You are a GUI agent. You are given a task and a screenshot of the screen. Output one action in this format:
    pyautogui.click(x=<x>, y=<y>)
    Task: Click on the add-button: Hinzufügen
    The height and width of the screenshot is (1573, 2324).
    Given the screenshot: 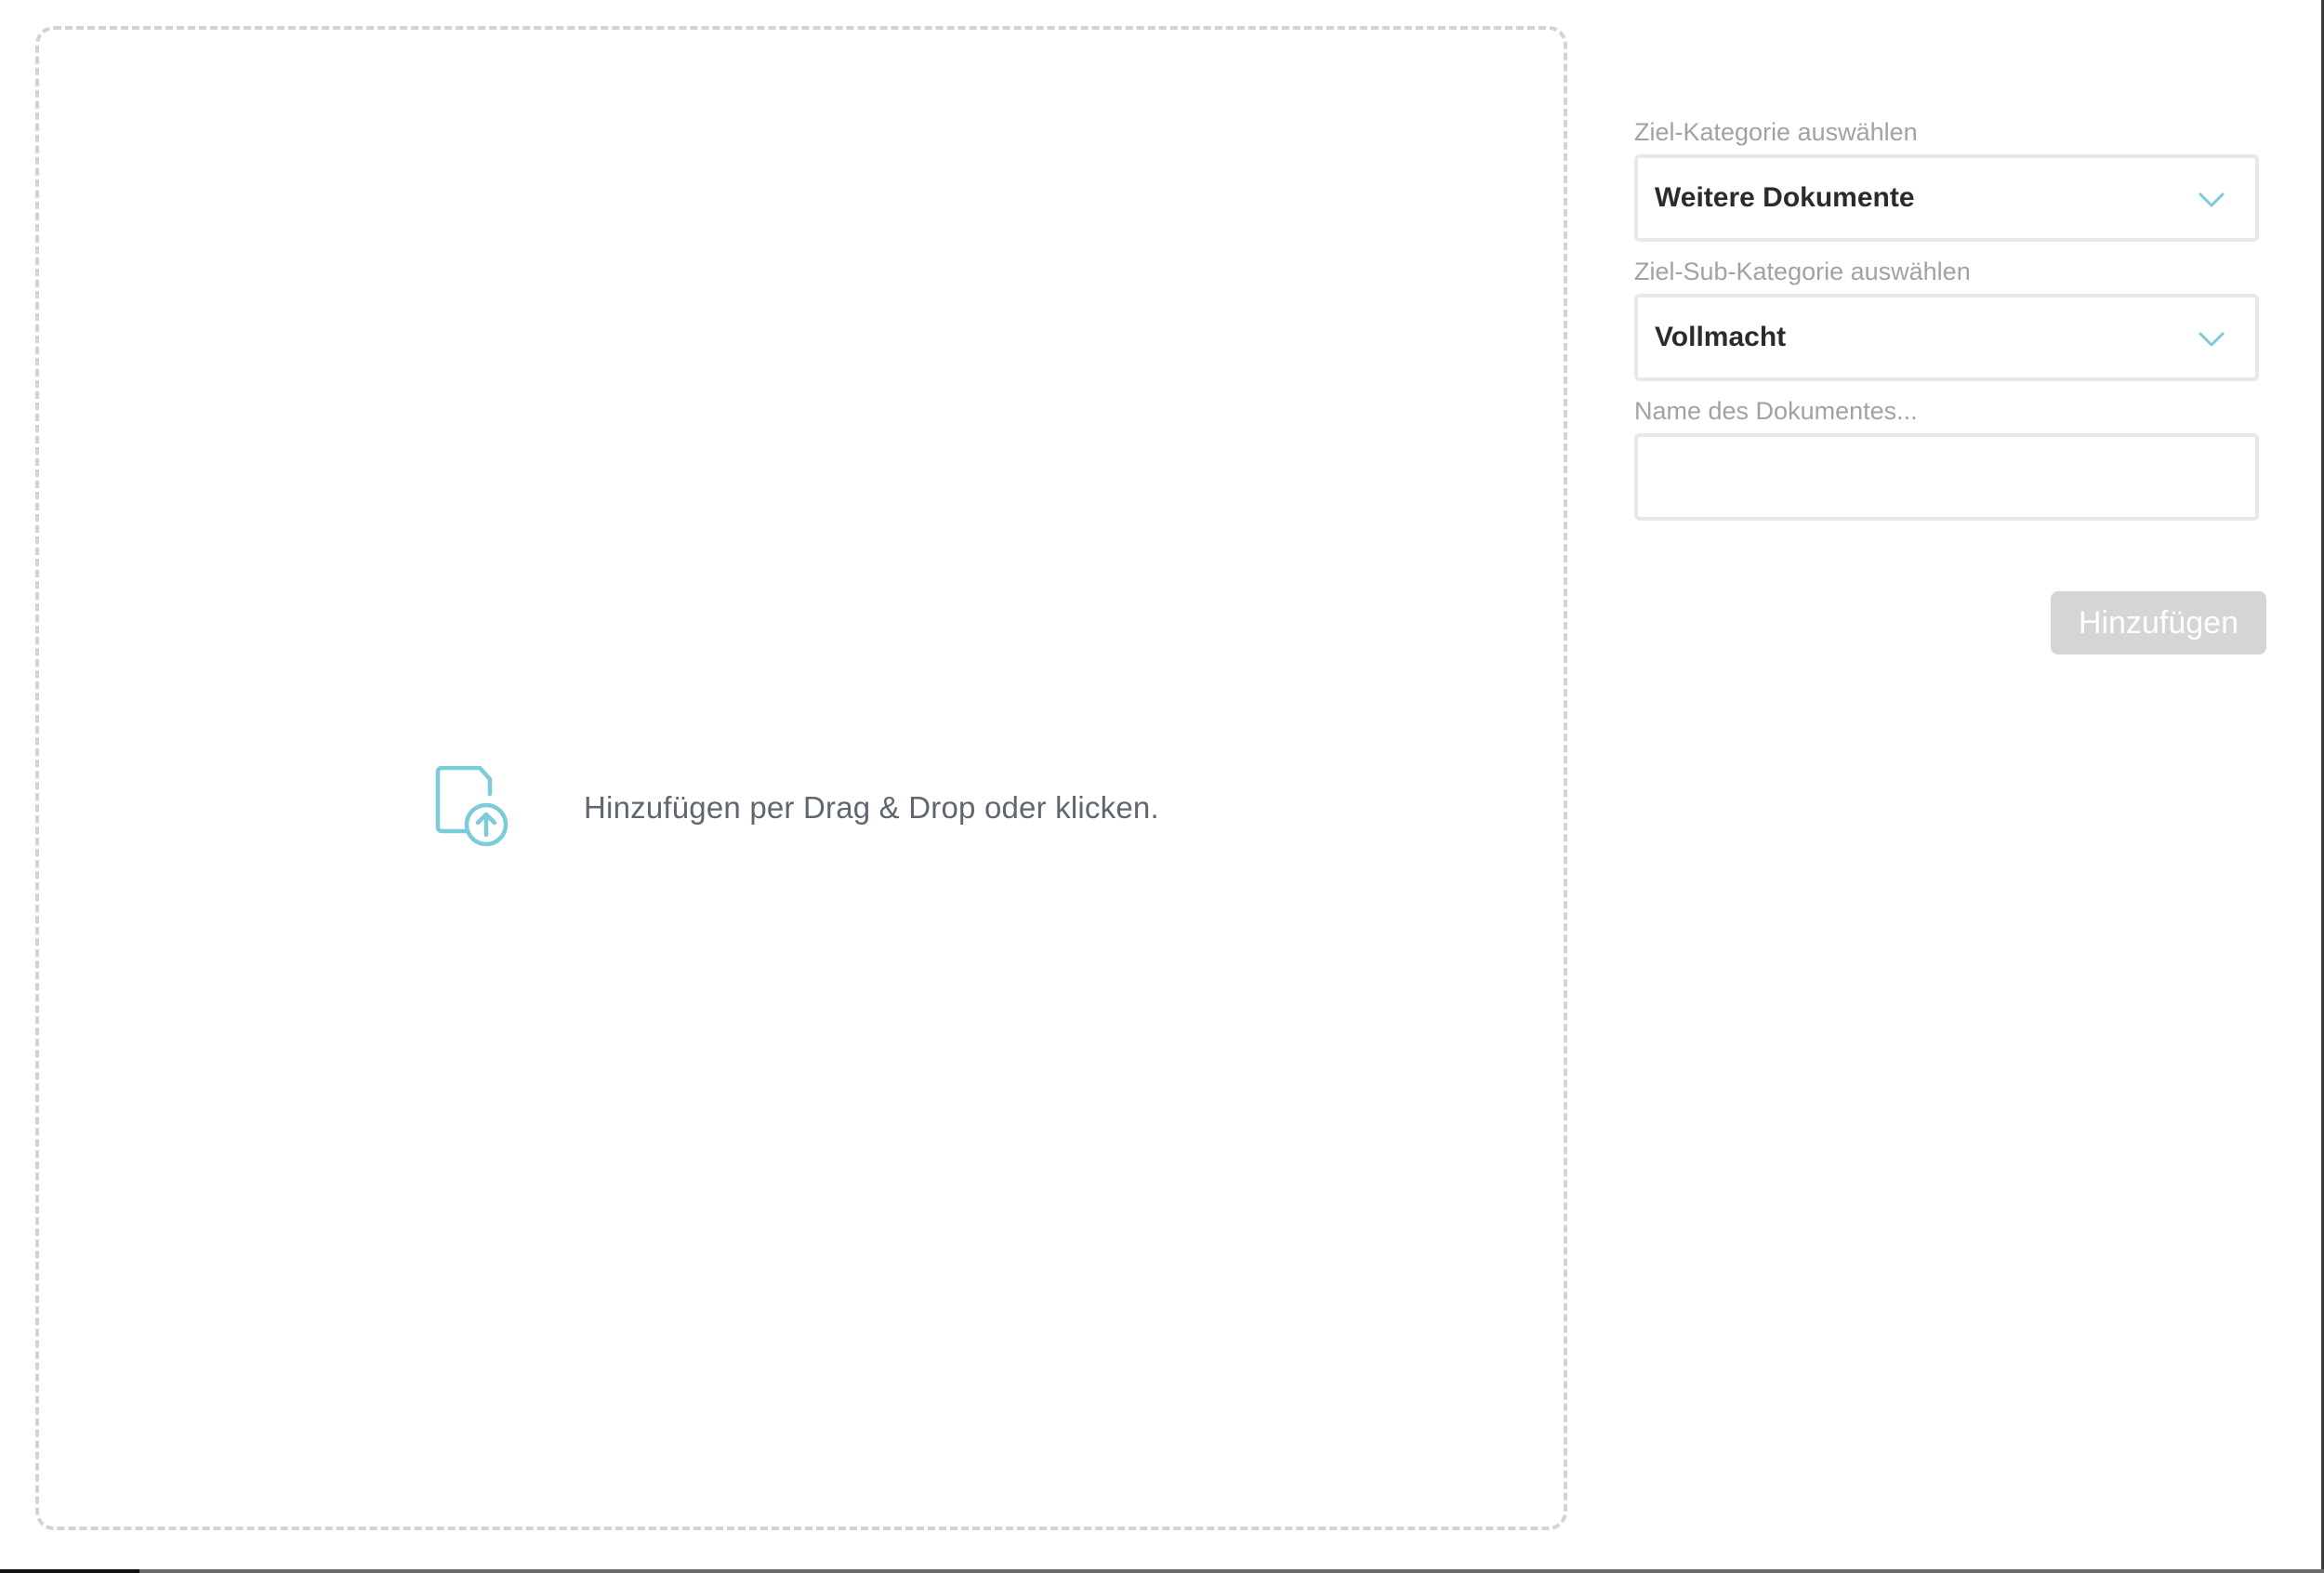 What is the action you would take?
    pyautogui.click(x=2158, y=623)
    